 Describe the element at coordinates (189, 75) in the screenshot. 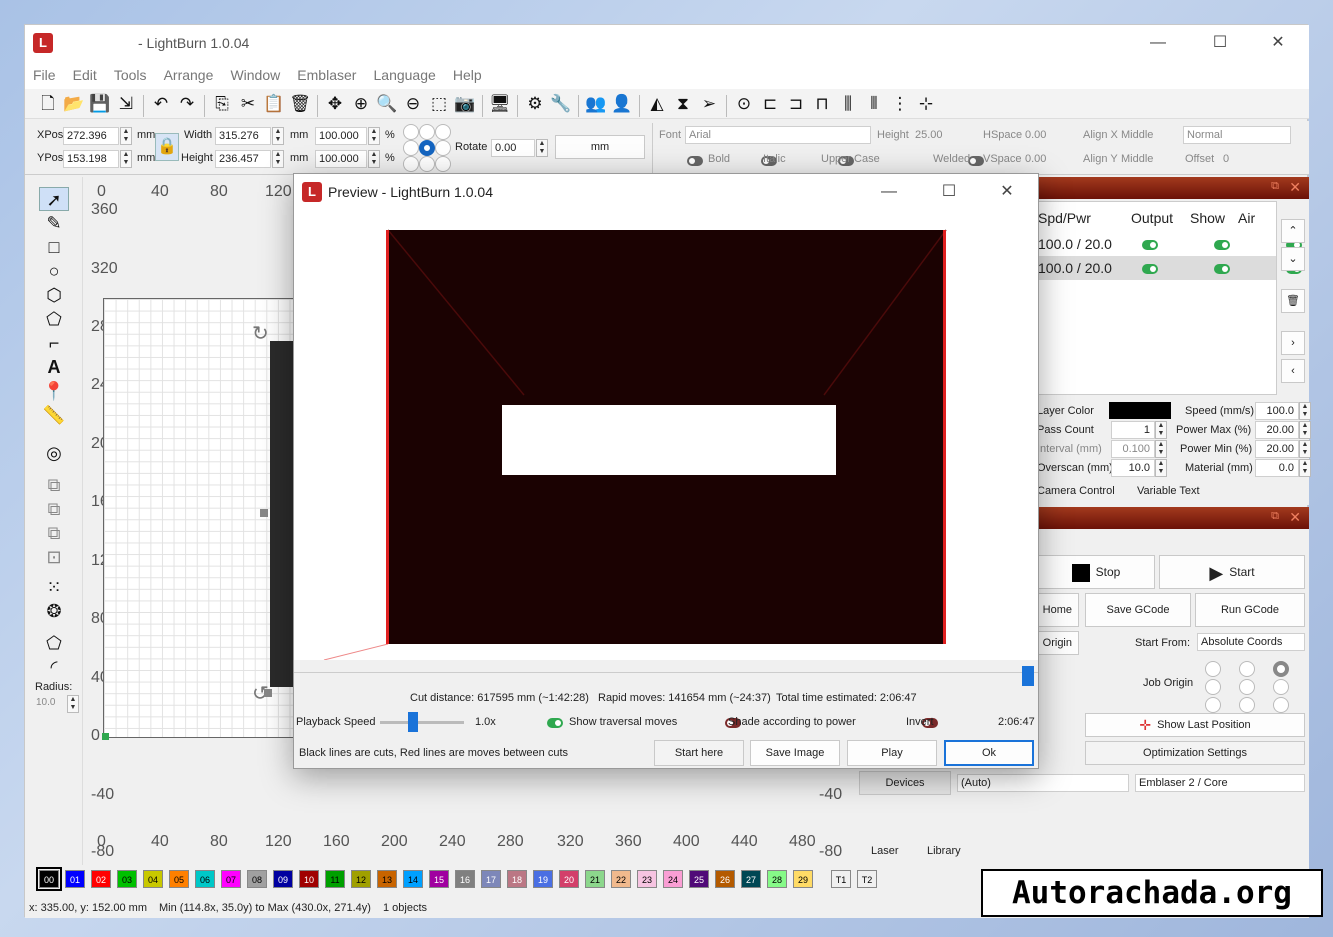

I see `menu-arrange: Arrange` at that location.